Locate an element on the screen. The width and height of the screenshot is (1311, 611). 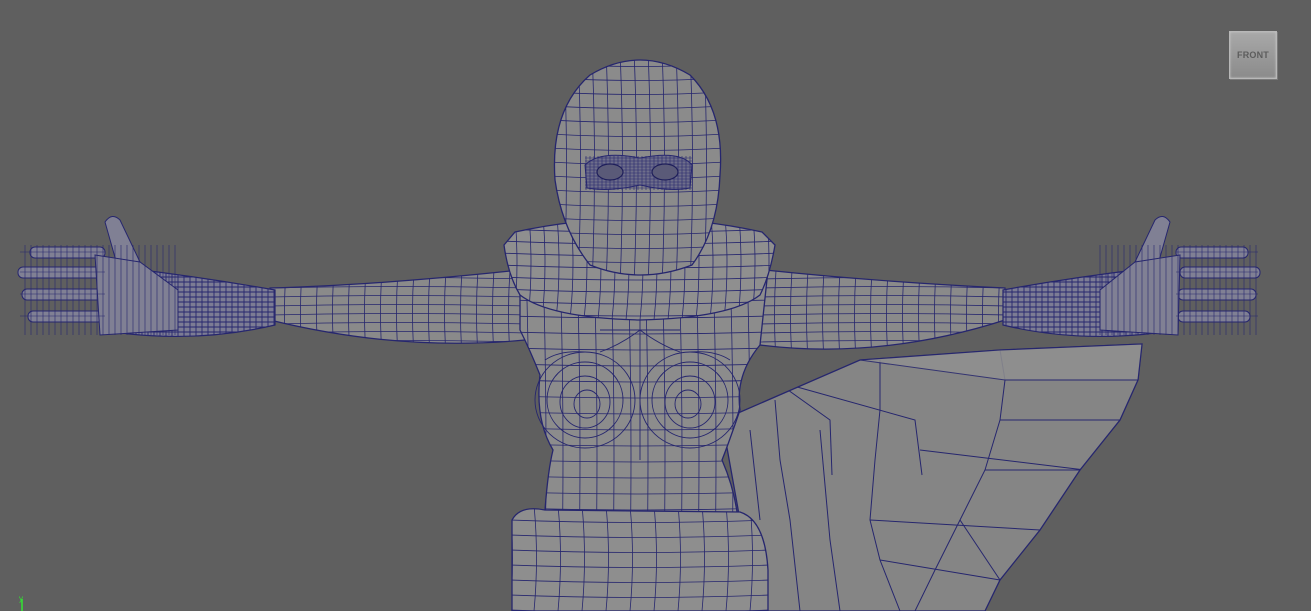
cape-mesh is located at coordinates (932, 477).